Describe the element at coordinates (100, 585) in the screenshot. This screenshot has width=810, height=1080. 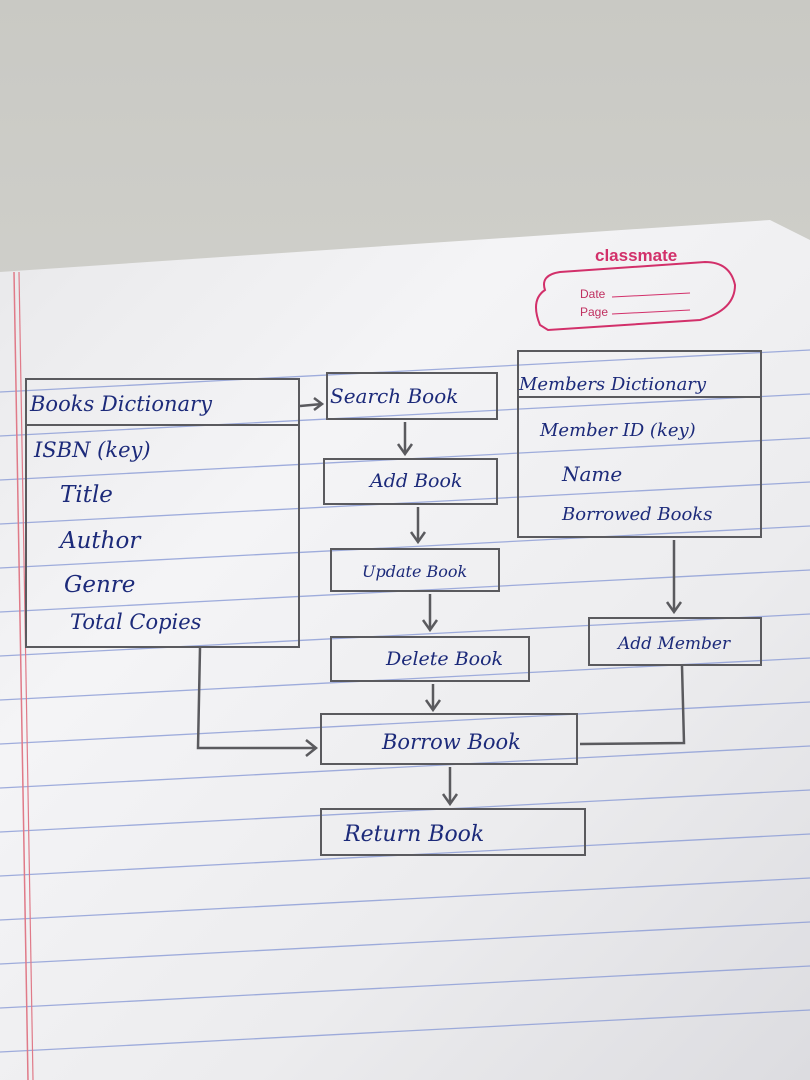
I see `books-field: Genre` at that location.